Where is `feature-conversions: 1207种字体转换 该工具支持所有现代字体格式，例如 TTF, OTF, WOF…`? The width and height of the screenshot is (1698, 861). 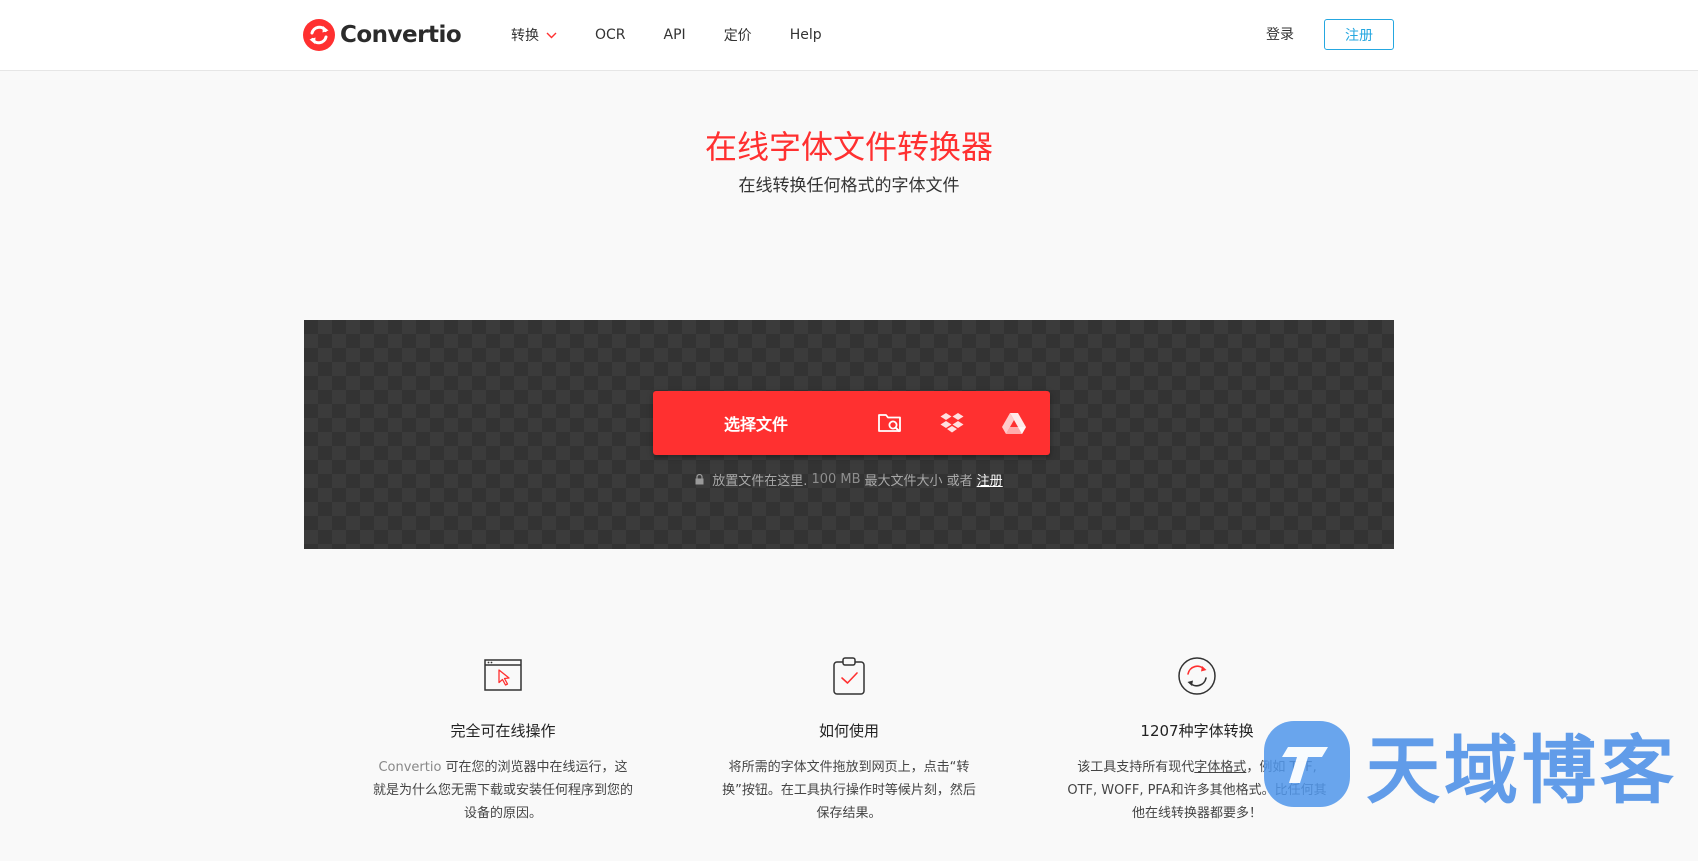
feature-conversions: 1207种字体转换 该工具支持所有现代字体格式，例如 TTF, OTF, WOF… is located at coordinates (1197, 740).